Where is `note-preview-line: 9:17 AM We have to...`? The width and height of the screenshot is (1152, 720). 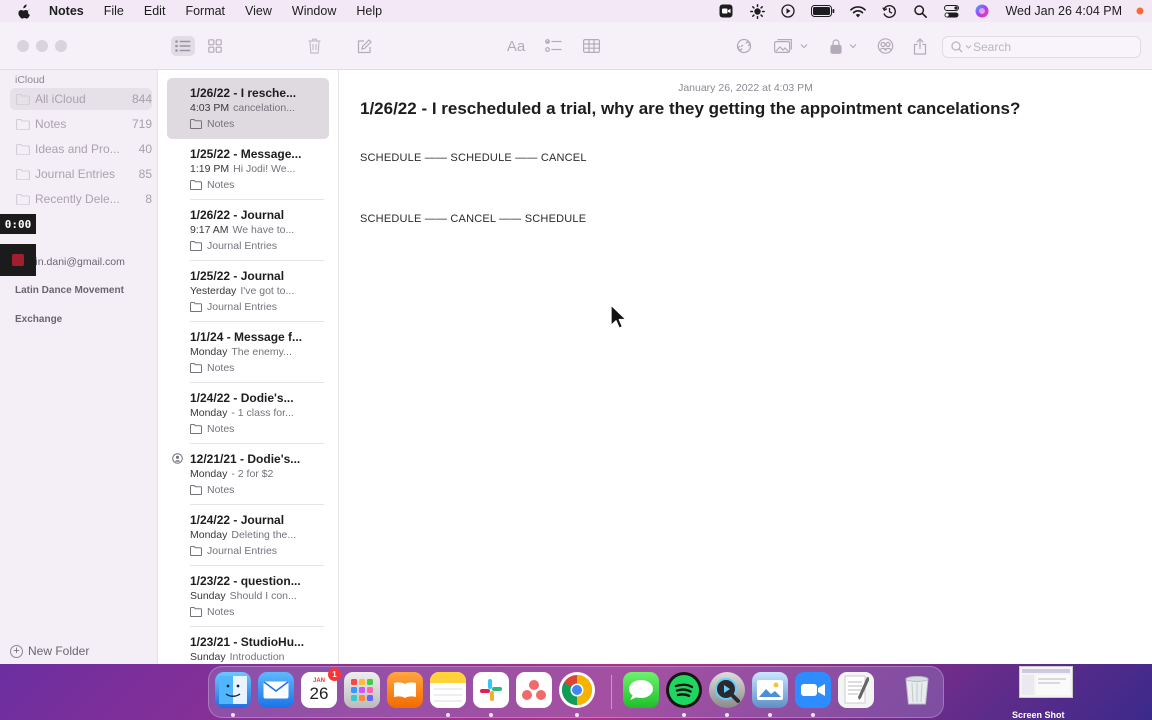 note-preview-line: 9:17 AM We have to... is located at coordinates (256, 230).